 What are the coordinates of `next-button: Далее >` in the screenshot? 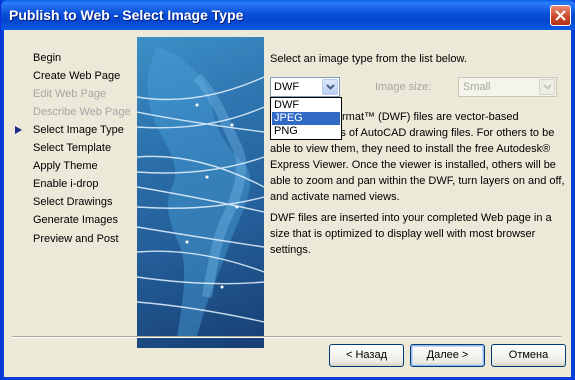 It's located at (447, 355).